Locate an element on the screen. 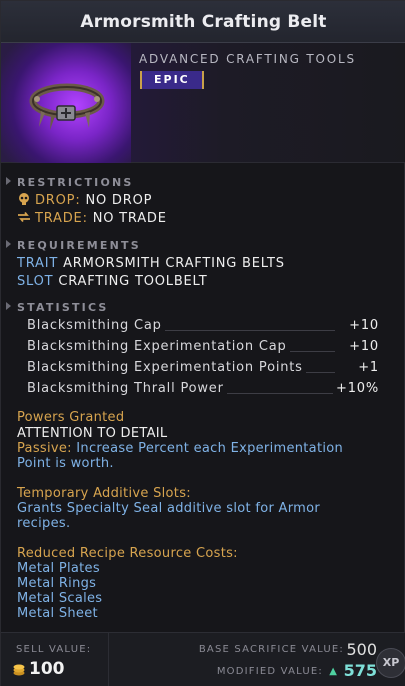 The width and height of the screenshot is (405, 686). xp-badge: XP is located at coordinates (390, 663).